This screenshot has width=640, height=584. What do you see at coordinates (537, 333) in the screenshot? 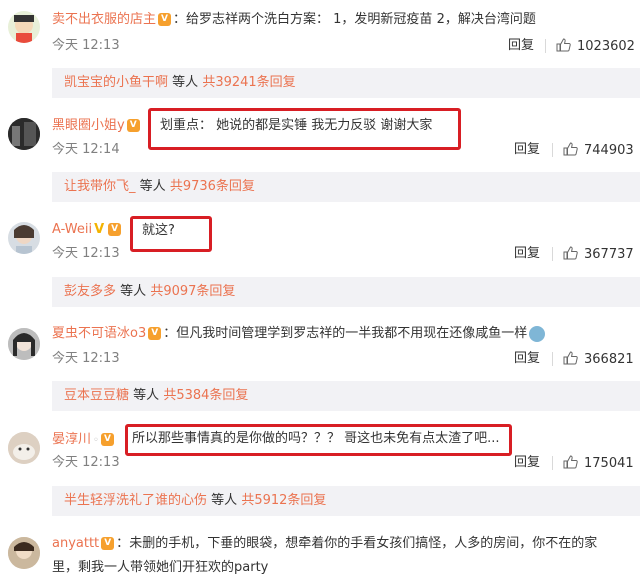
I see `emoji-icon` at bounding box center [537, 333].